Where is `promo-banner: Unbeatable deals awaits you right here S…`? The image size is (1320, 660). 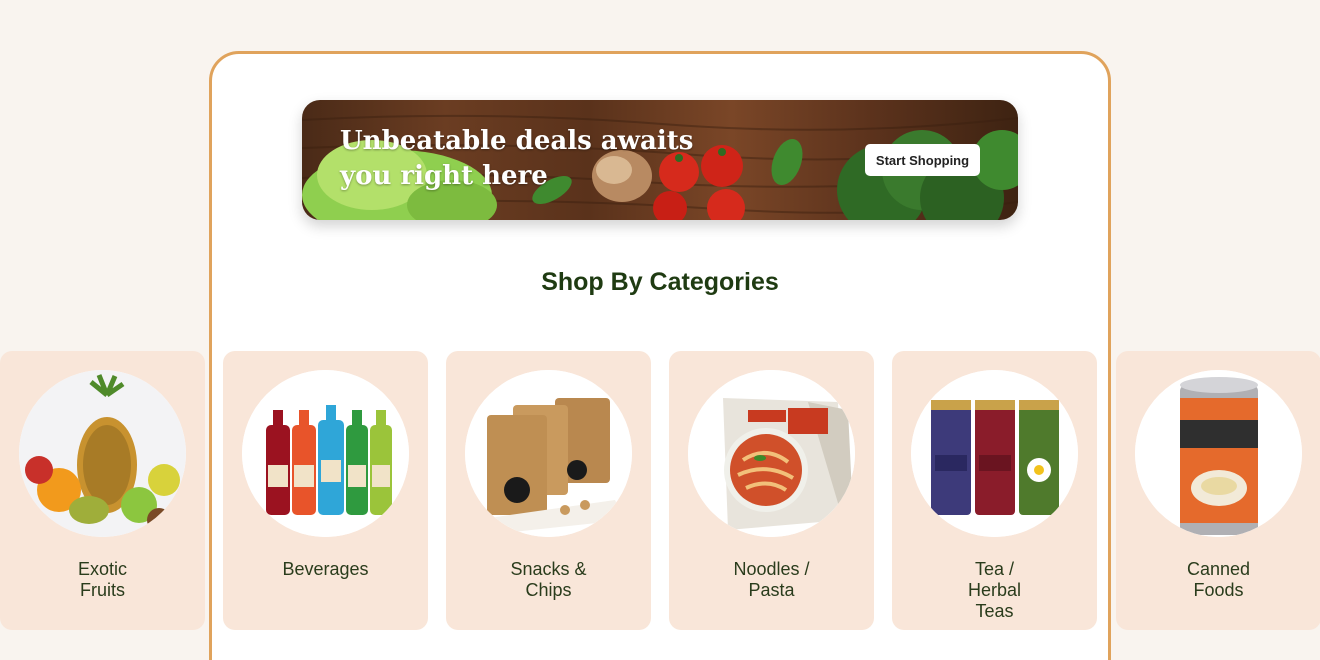
promo-banner: Unbeatable deals awaits you right here S… is located at coordinates (660, 160).